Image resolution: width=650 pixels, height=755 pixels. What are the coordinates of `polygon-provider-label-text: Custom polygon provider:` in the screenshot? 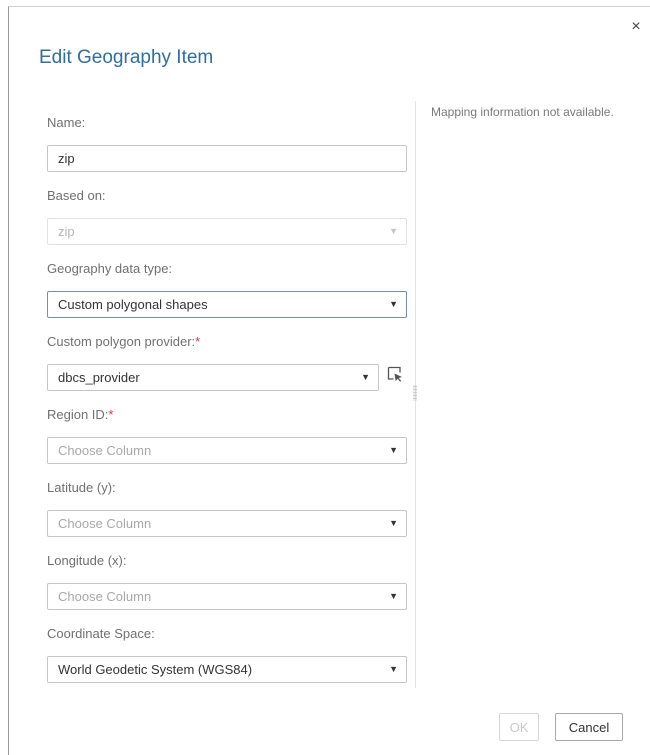 It's located at (121, 341).